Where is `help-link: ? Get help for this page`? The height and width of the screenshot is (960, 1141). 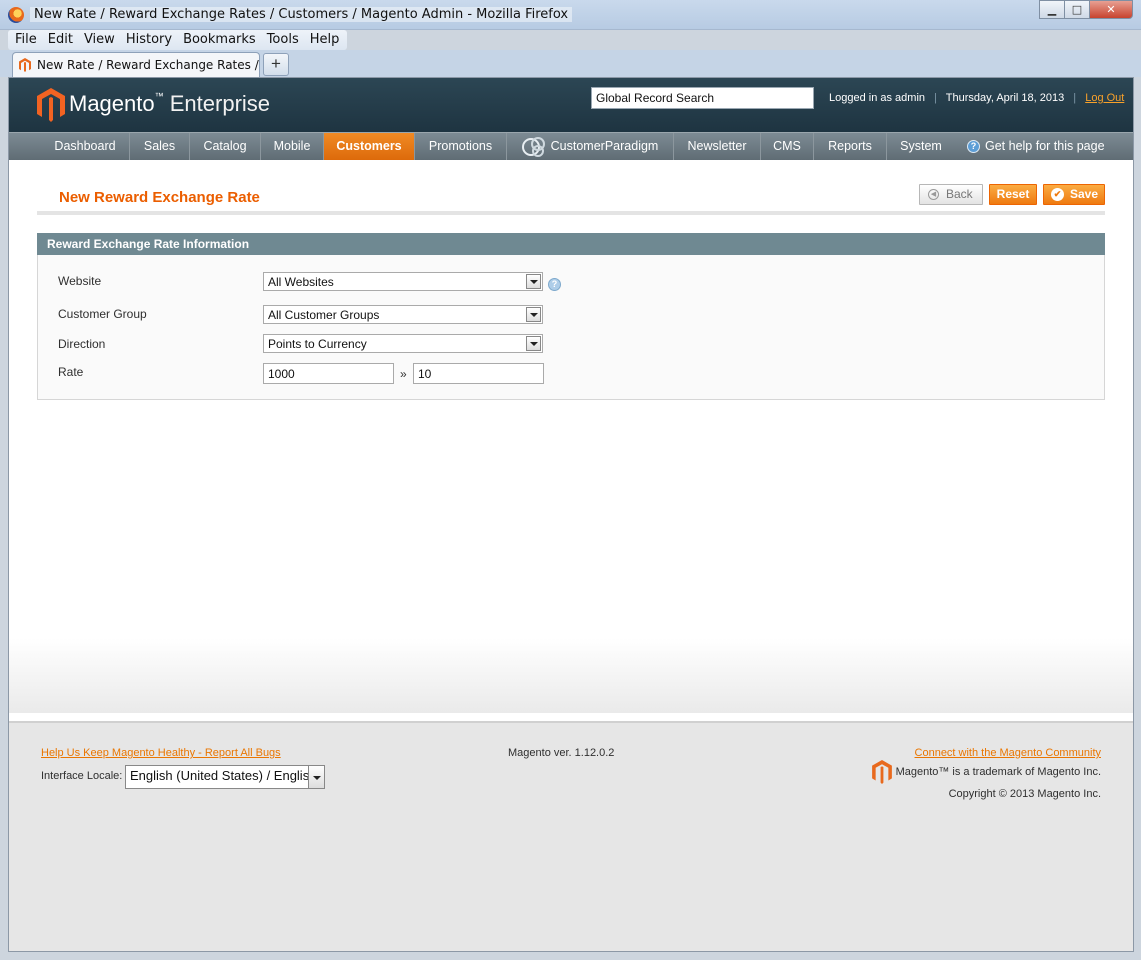
help-link: ? Get help for this page is located at coordinates (1036, 146).